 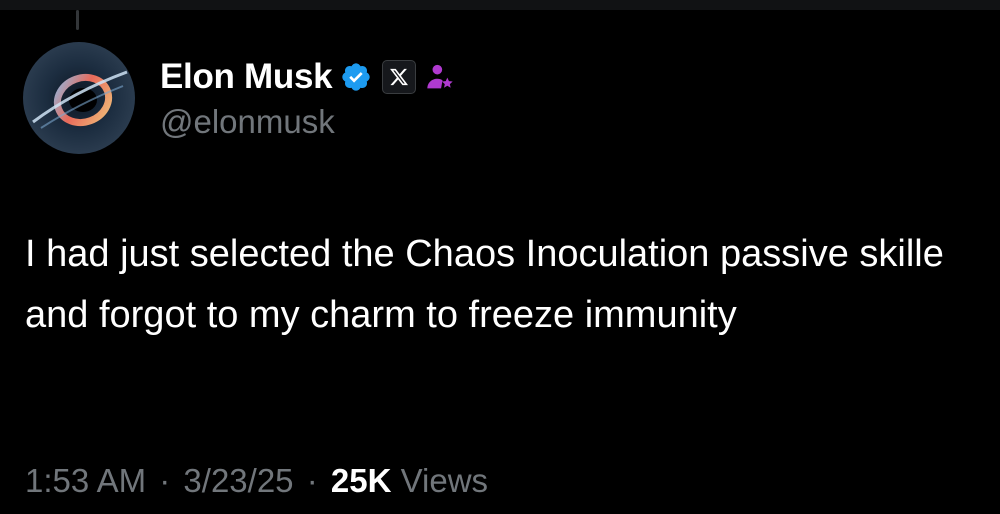 I want to click on tweet-date: 3/23/25, so click(x=238, y=480).